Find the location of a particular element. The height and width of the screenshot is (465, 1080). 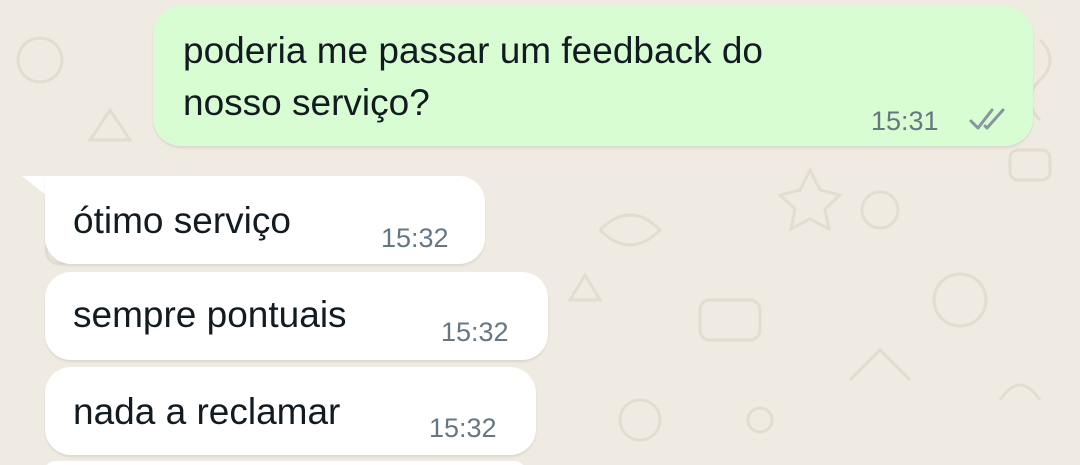

incoming-message-bubble: nada a reclamar 15:32 is located at coordinates (290, 411).